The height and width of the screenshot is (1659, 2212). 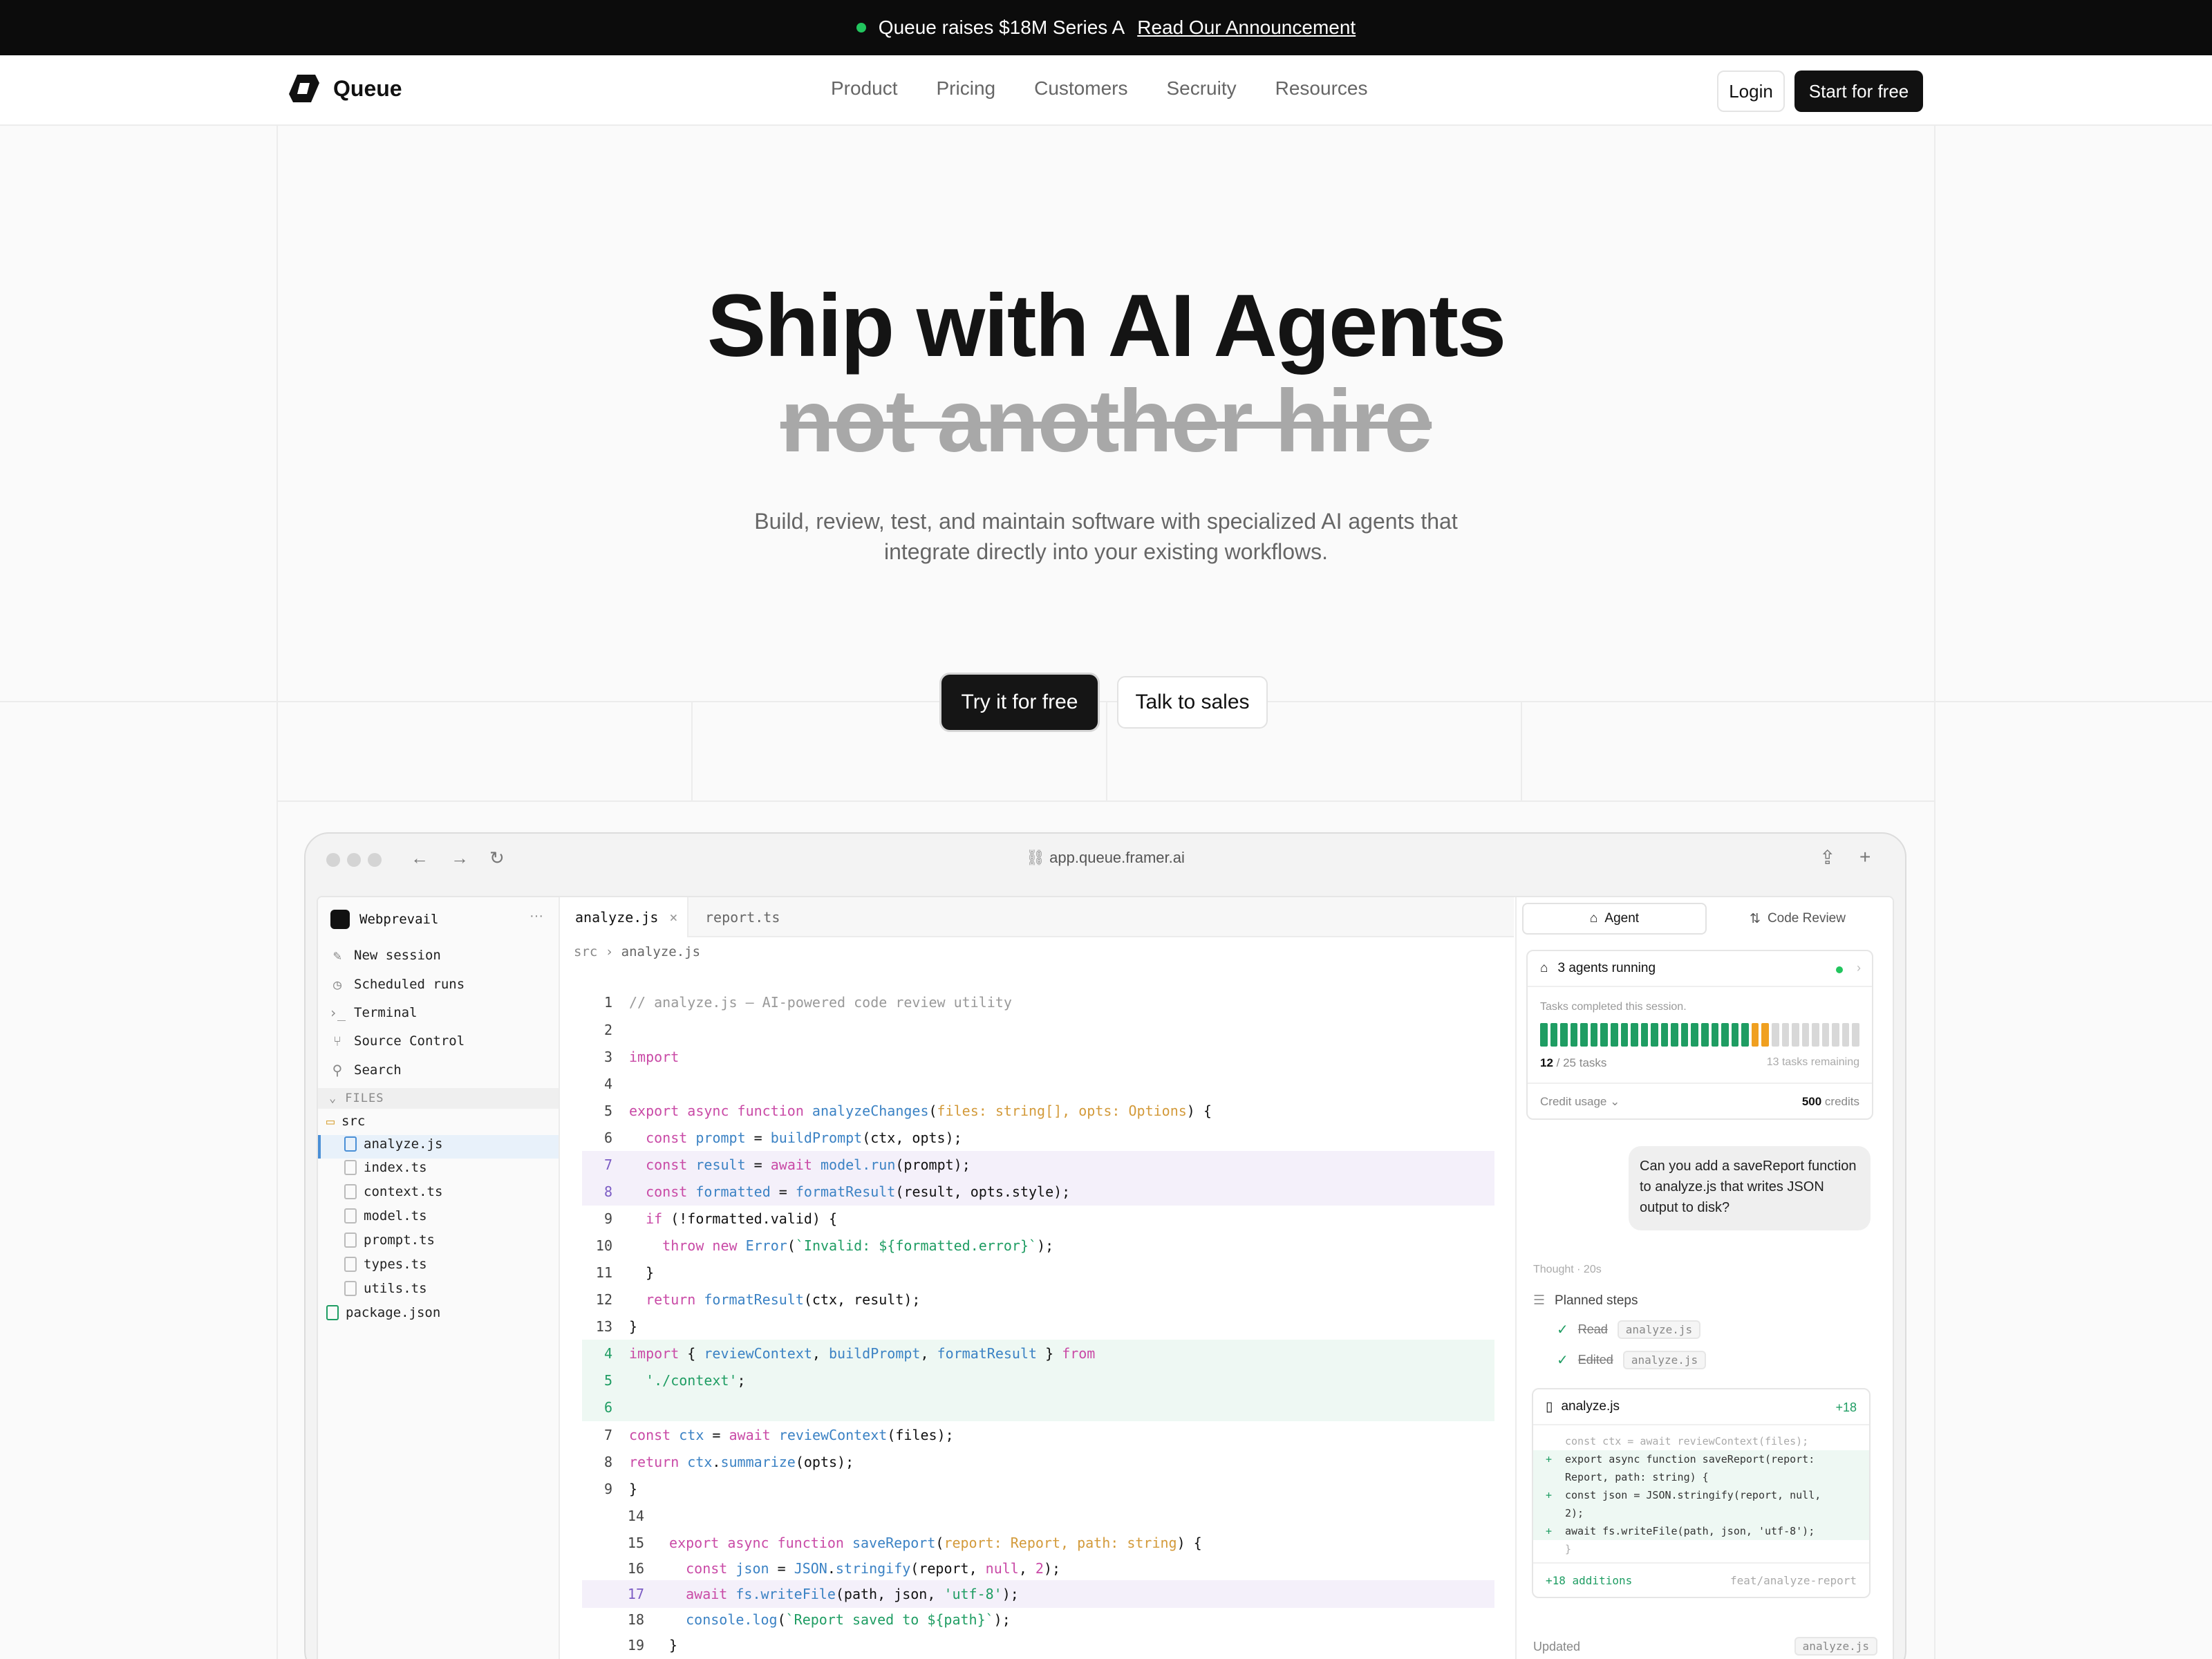 I want to click on step-label: Read, so click(x=1592, y=1329).